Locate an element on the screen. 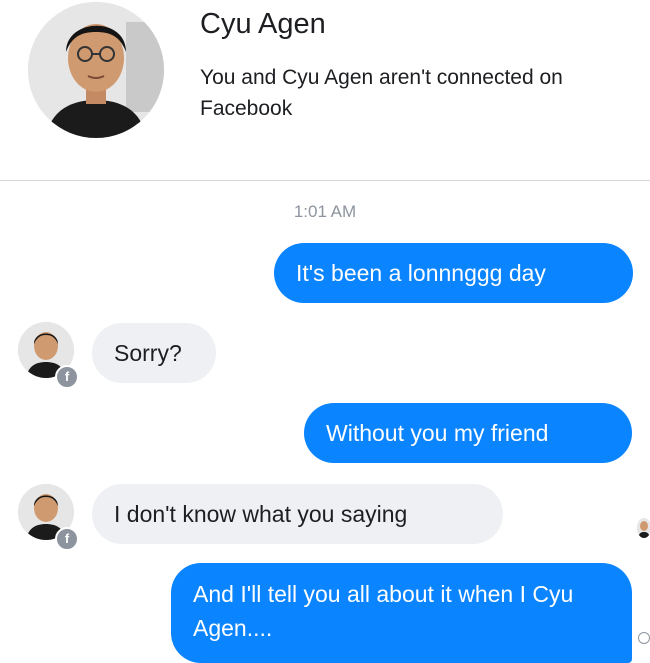  message-text: Sorry? is located at coordinates (148, 352).